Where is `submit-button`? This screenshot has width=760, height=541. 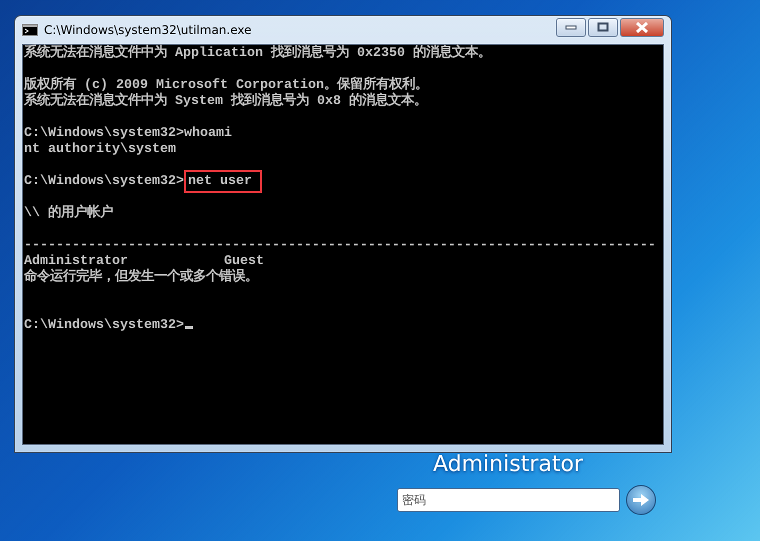
submit-button is located at coordinates (641, 500).